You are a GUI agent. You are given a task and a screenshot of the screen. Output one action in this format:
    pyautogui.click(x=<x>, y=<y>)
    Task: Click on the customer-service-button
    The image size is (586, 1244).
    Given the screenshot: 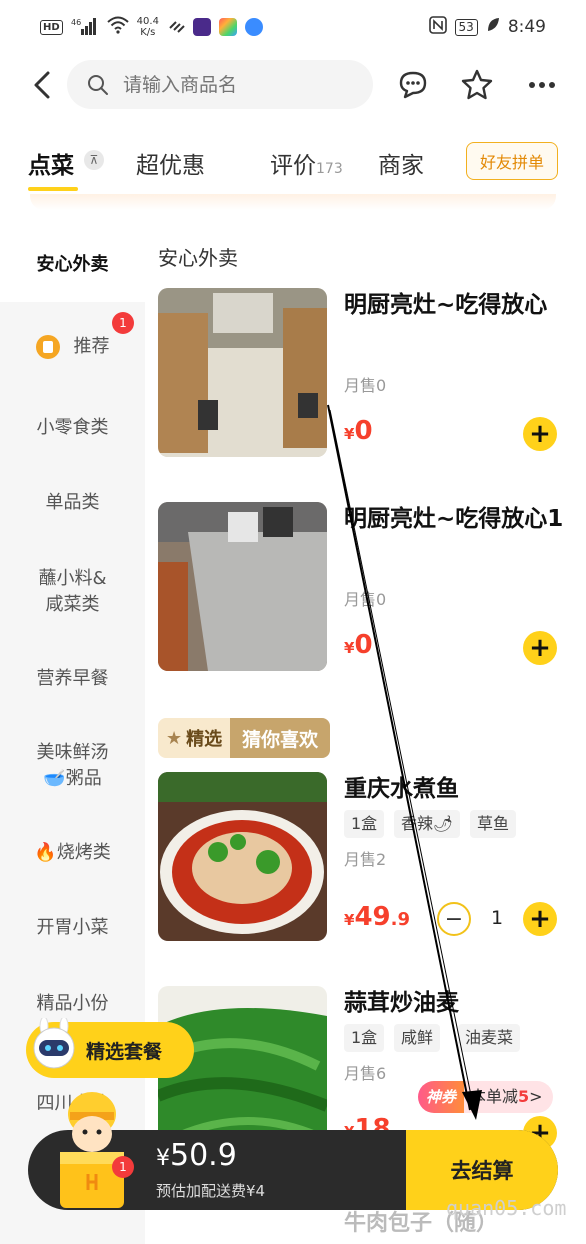 What is the action you would take?
    pyautogui.click(x=413, y=85)
    